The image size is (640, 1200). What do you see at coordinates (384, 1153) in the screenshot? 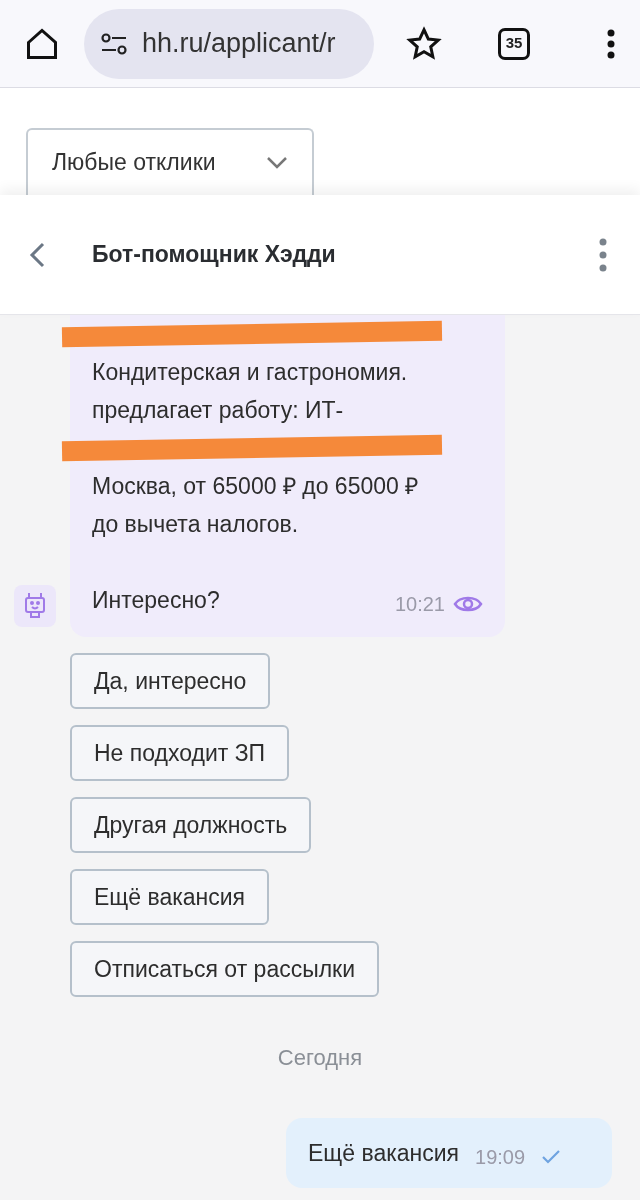
I see `message-text: Ещё вакансия` at bounding box center [384, 1153].